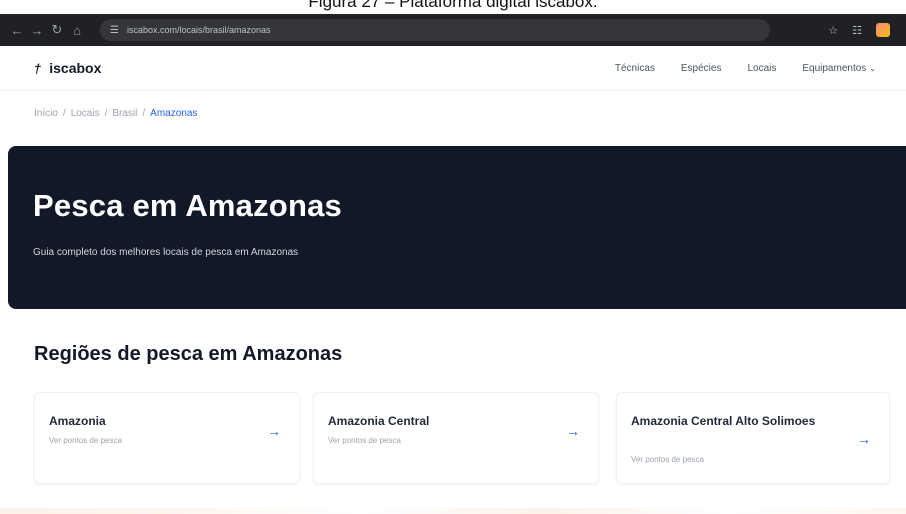 This screenshot has width=906, height=514. I want to click on extensions-icon: ☷, so click(857, 30).